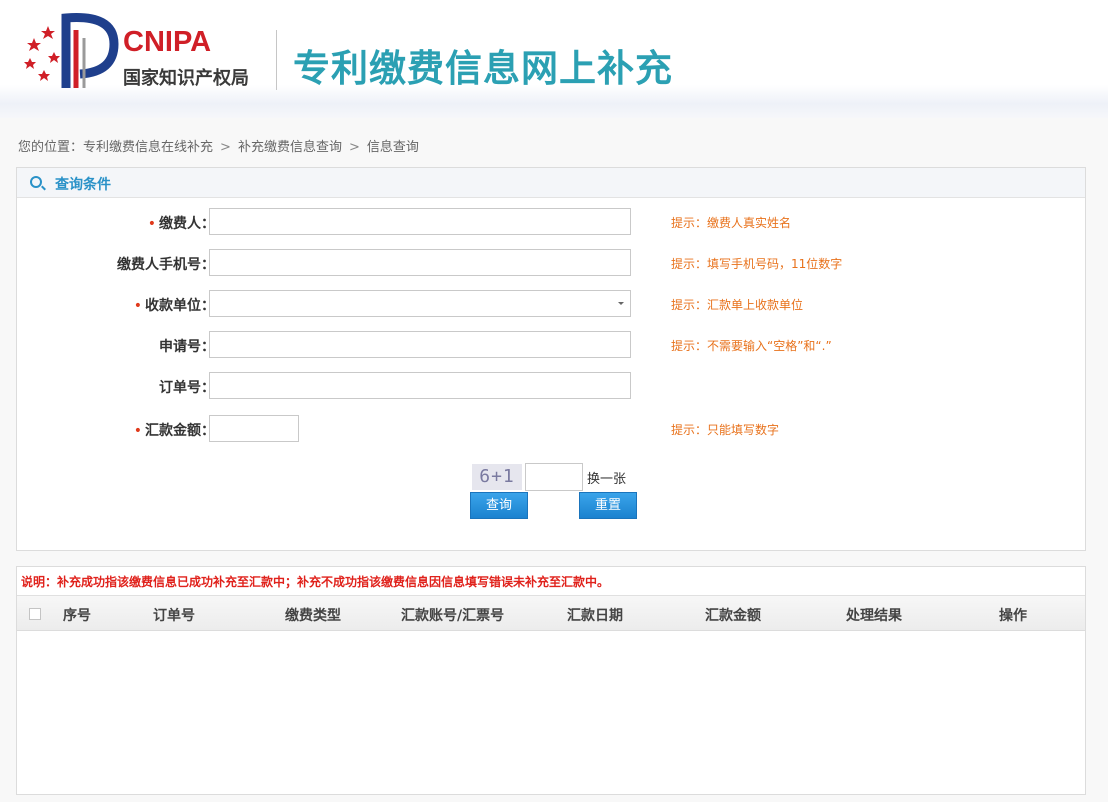 The height and width of the screenshot is (802, 1108). I want to click on query-button: 查询, so click(499, 505).